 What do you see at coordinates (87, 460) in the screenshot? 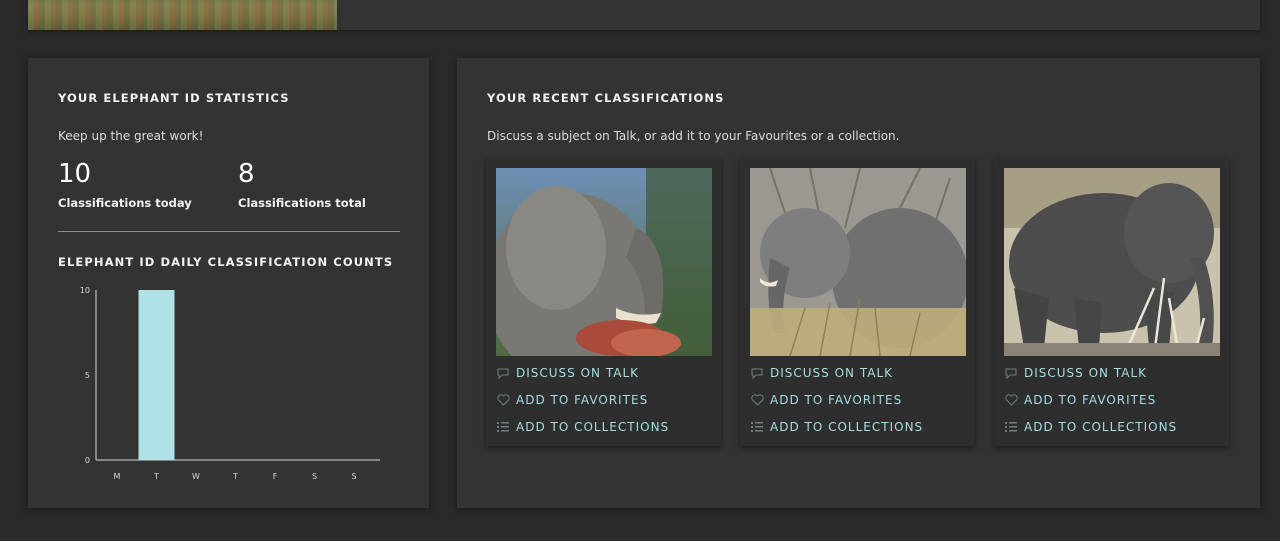
I see `y-tick-label: 0` at bounding box center [87, 460].